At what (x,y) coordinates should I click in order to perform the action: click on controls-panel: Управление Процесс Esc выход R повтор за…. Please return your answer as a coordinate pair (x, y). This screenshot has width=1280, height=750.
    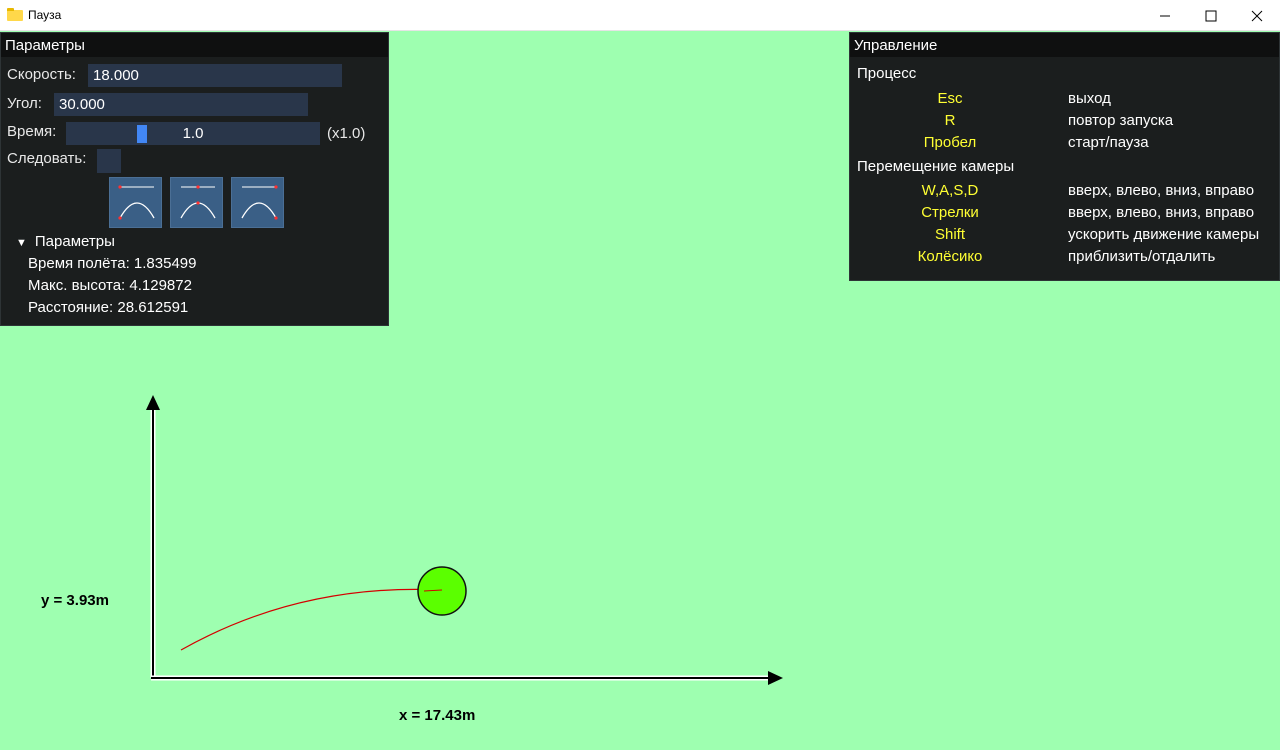
    Looking at the image, I should click on (1064, 156).